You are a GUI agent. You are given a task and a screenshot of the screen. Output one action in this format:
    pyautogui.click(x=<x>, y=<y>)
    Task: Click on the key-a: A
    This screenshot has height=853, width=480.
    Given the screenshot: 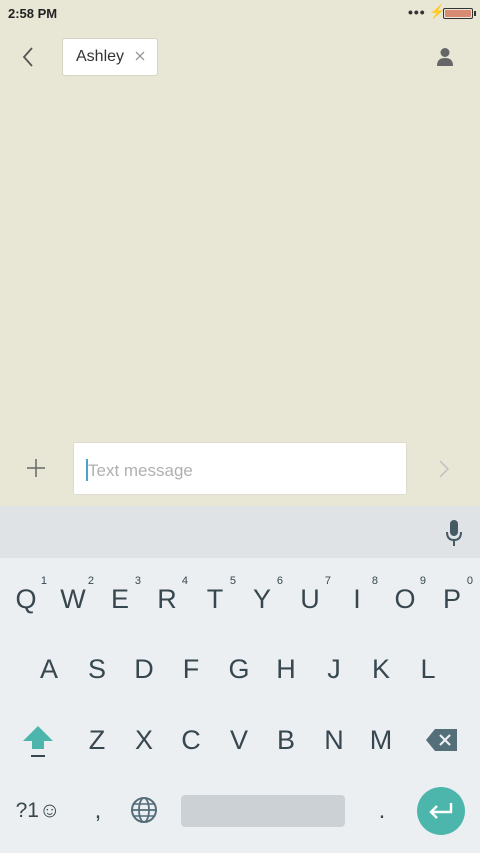 What is the action you would take?
    pyautogui.click(x=49, y=669)
    